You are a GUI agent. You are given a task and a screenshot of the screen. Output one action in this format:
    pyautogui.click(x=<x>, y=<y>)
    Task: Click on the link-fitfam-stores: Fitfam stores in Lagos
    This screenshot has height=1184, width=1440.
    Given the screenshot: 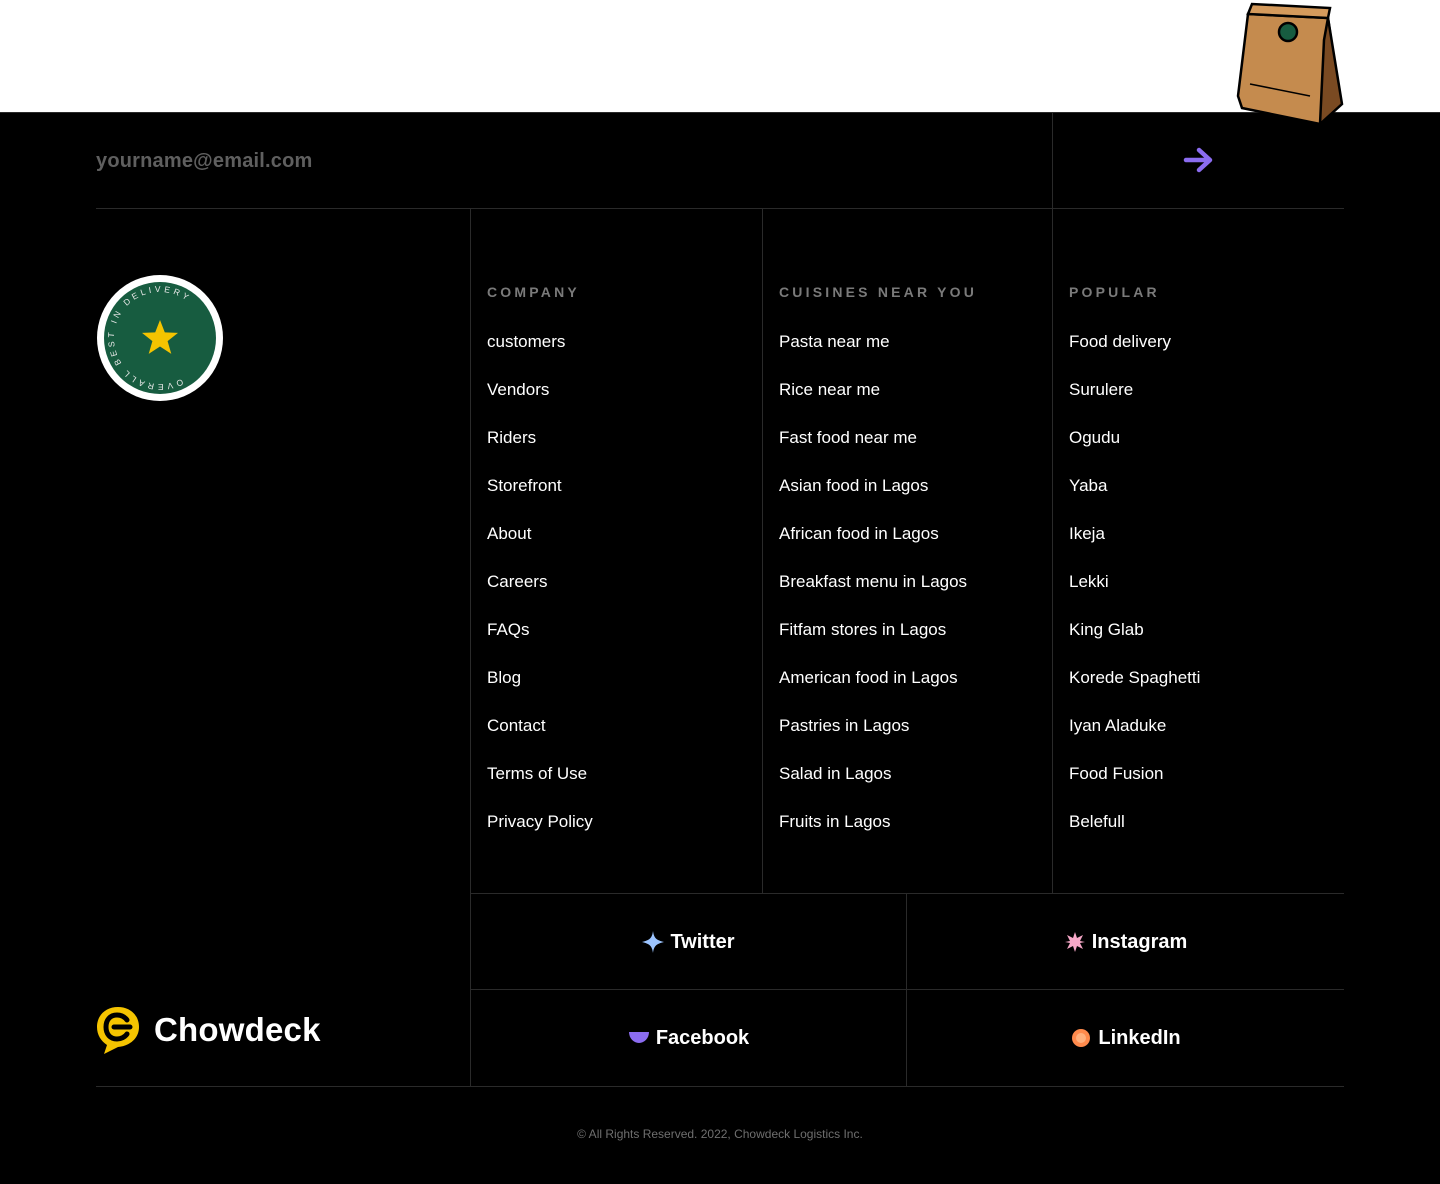 What is the action you would take?
    pyautogui.click(x=862, y=629)
    